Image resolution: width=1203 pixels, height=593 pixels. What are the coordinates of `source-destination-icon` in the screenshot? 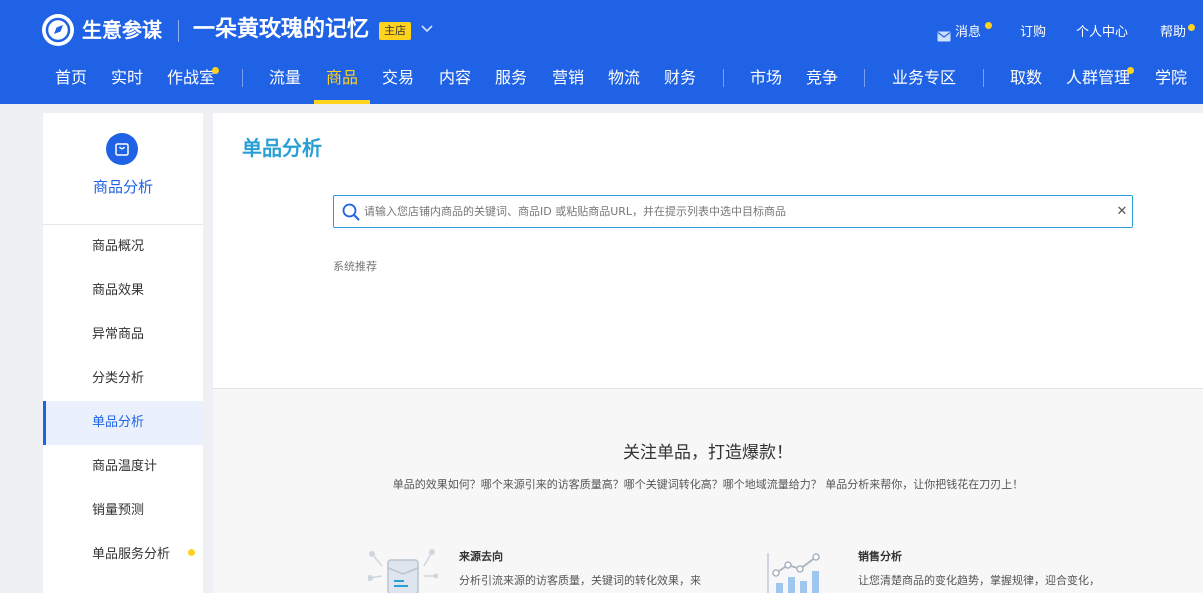 It's located at (403, 569).